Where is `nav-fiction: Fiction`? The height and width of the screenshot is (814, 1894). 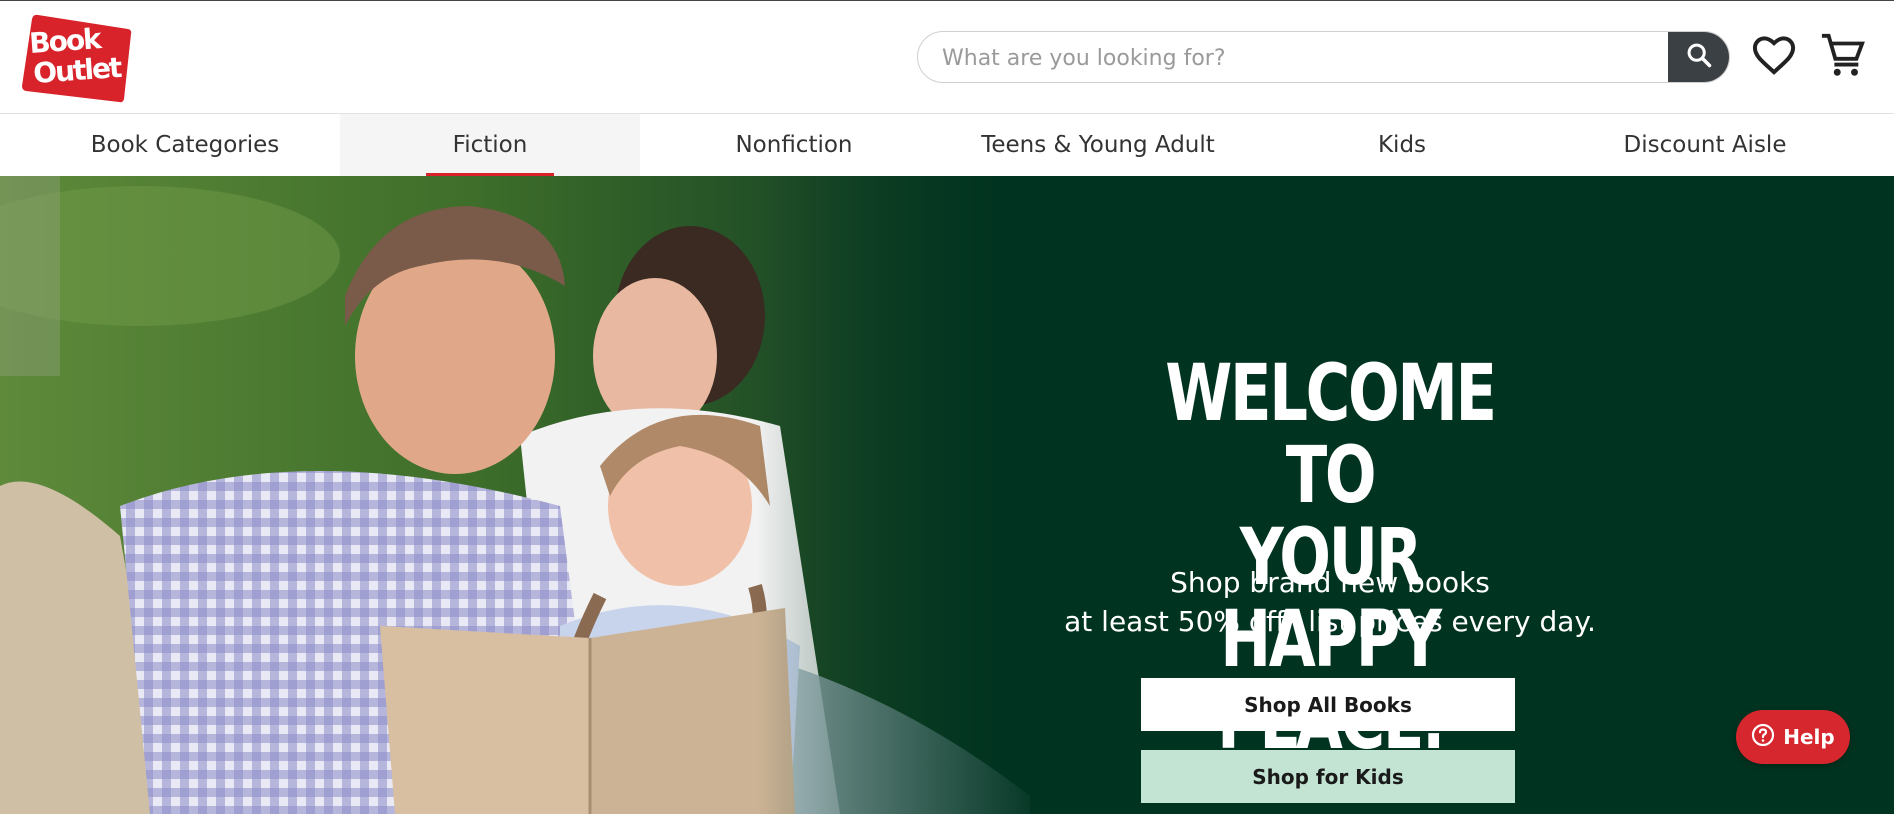
nav-fiction: Fiction is located at coordinates (490, 145).